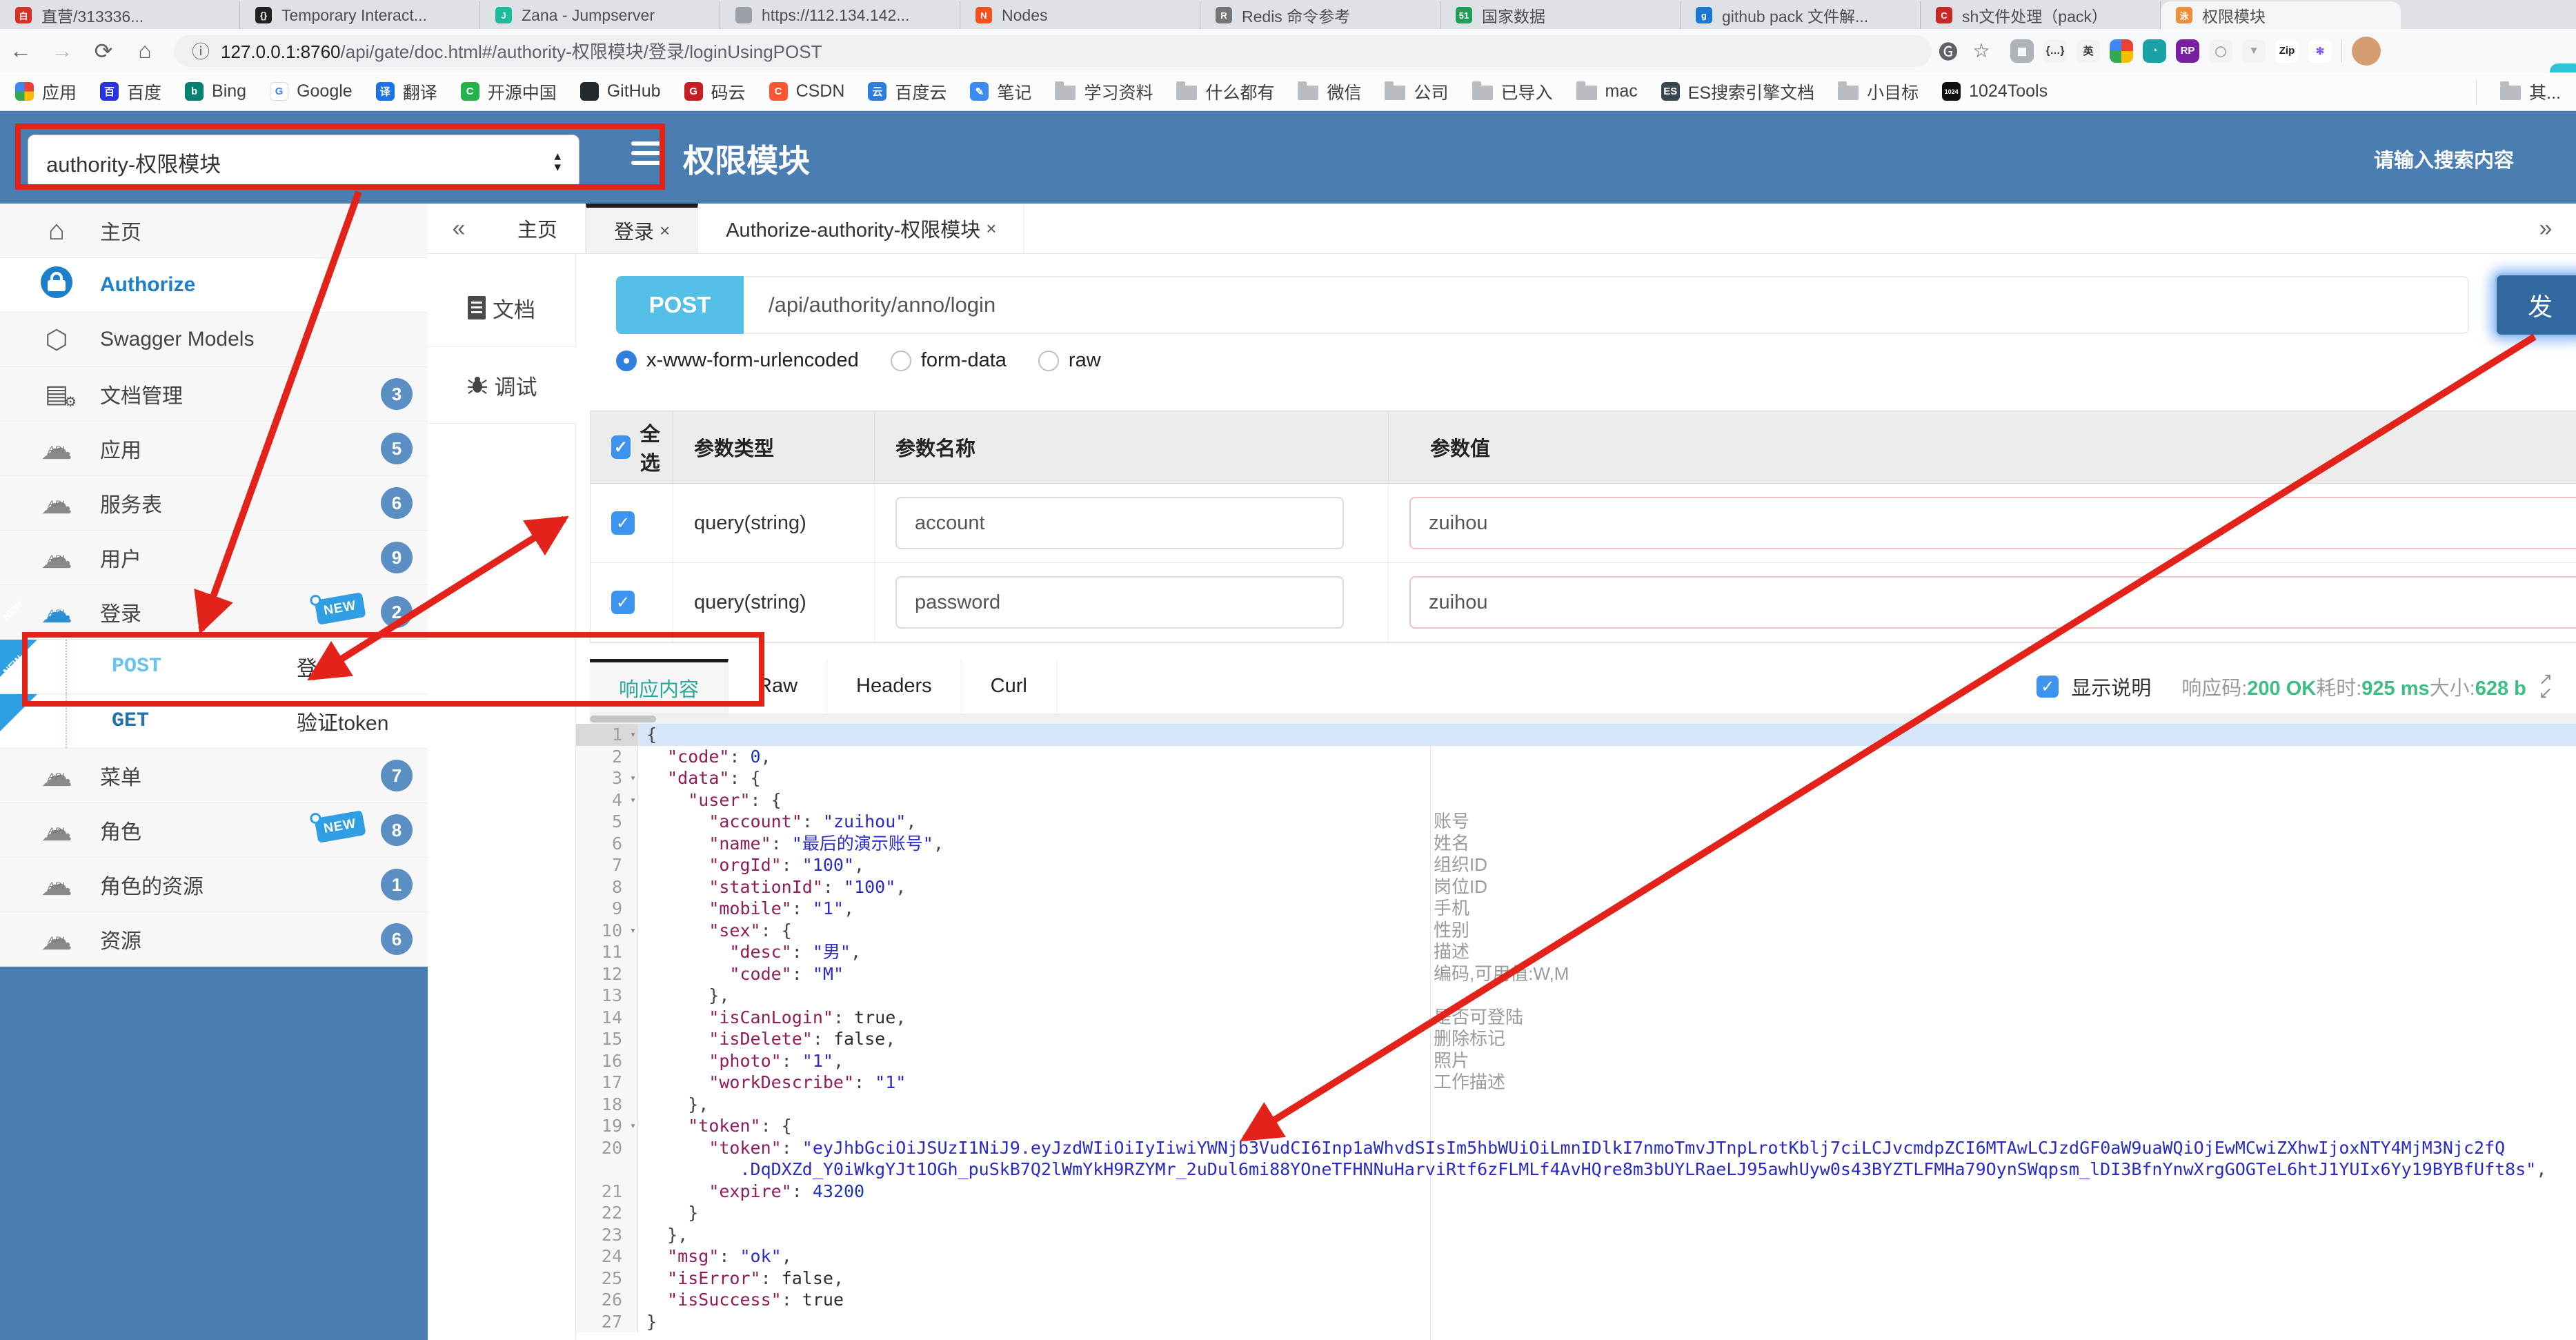 This screenshot has width=2576, height=1340. I want to click on tab-debug: 调试, so click(502, 385).